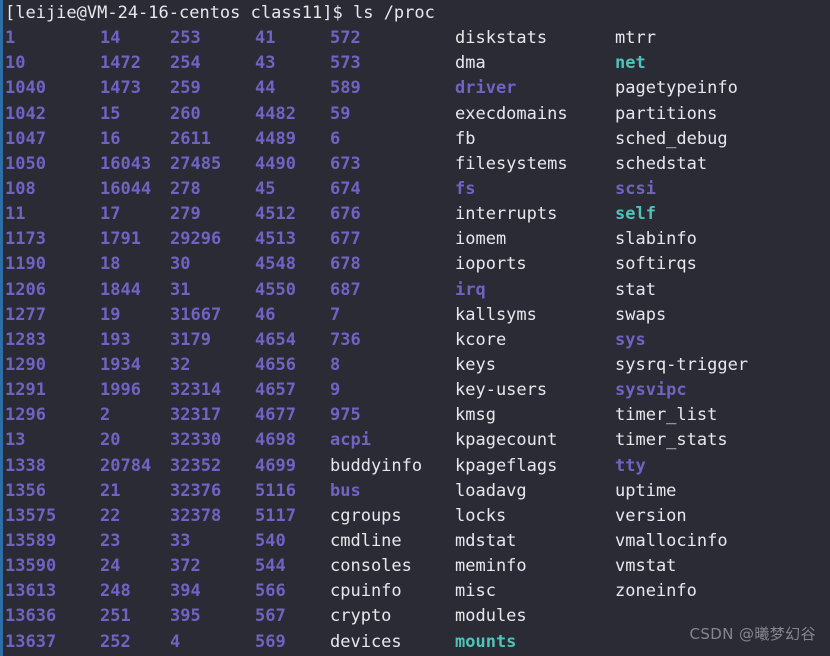 This screenshot has width=830, height=656. Describe the element at coordinates (710, 290) in the screenshot. I see `listing-entry-file: stat` at that location.